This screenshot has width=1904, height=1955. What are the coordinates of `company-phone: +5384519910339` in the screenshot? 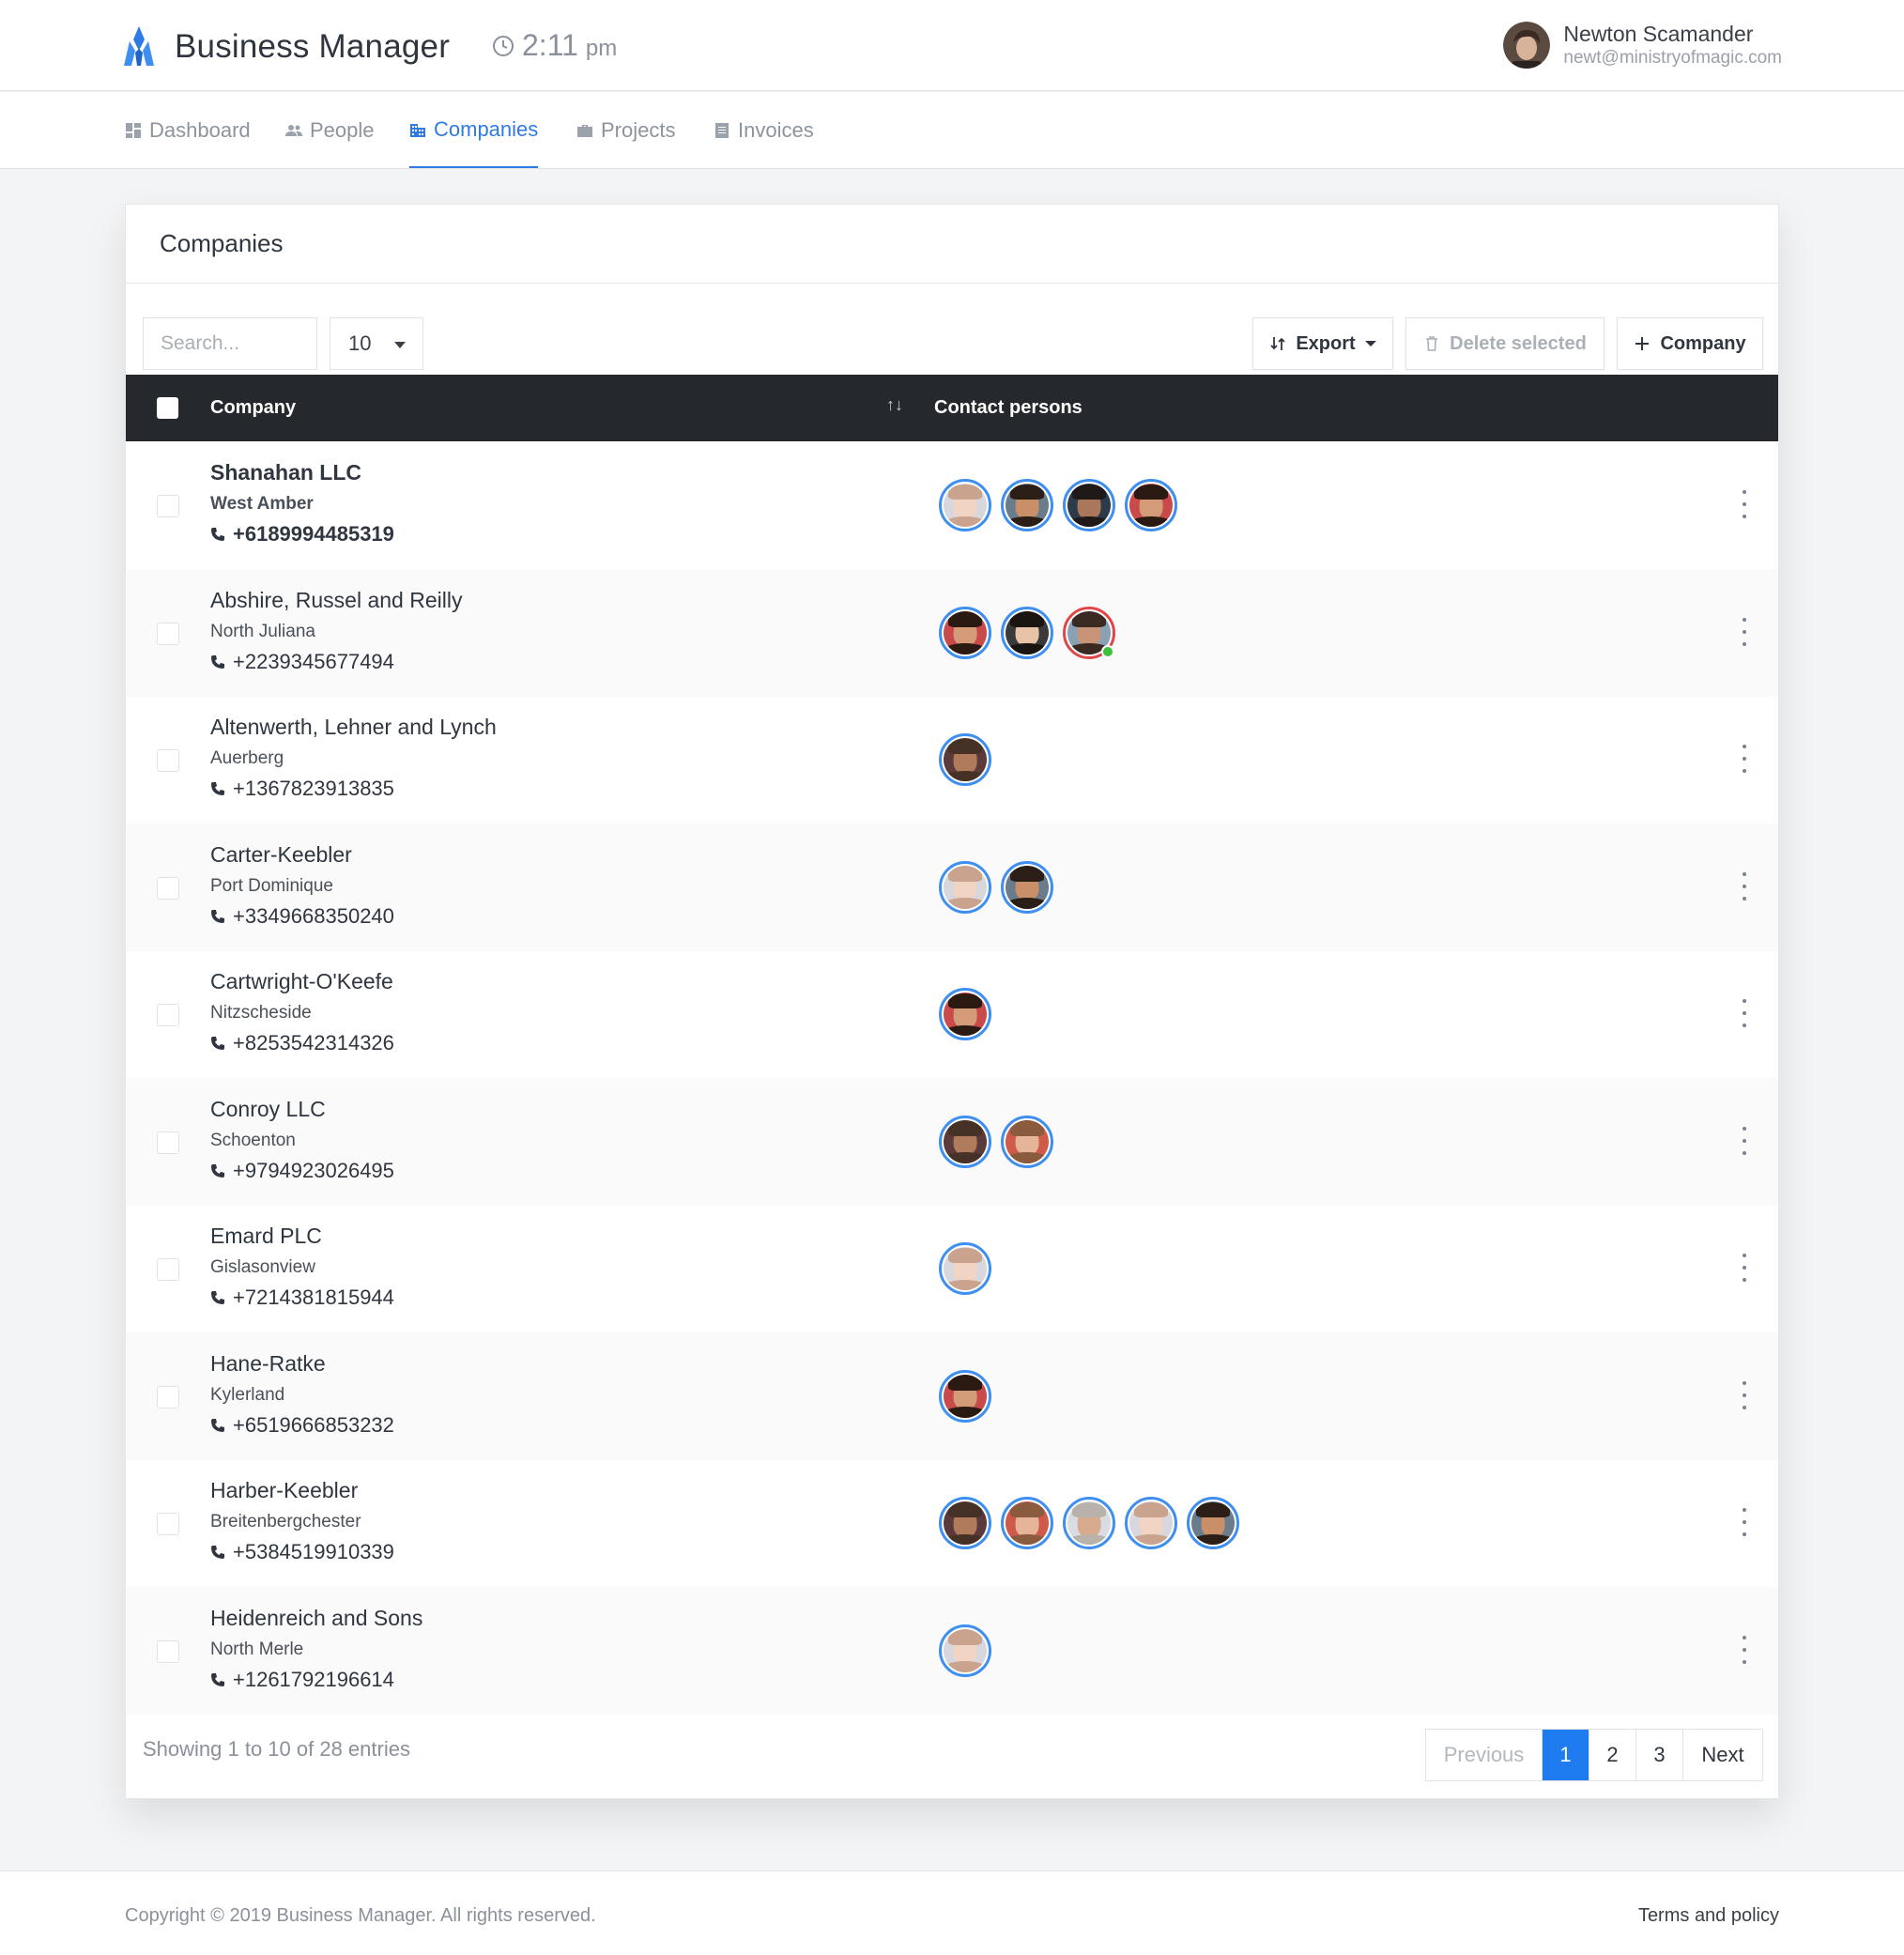 It's located at (302, 1552).